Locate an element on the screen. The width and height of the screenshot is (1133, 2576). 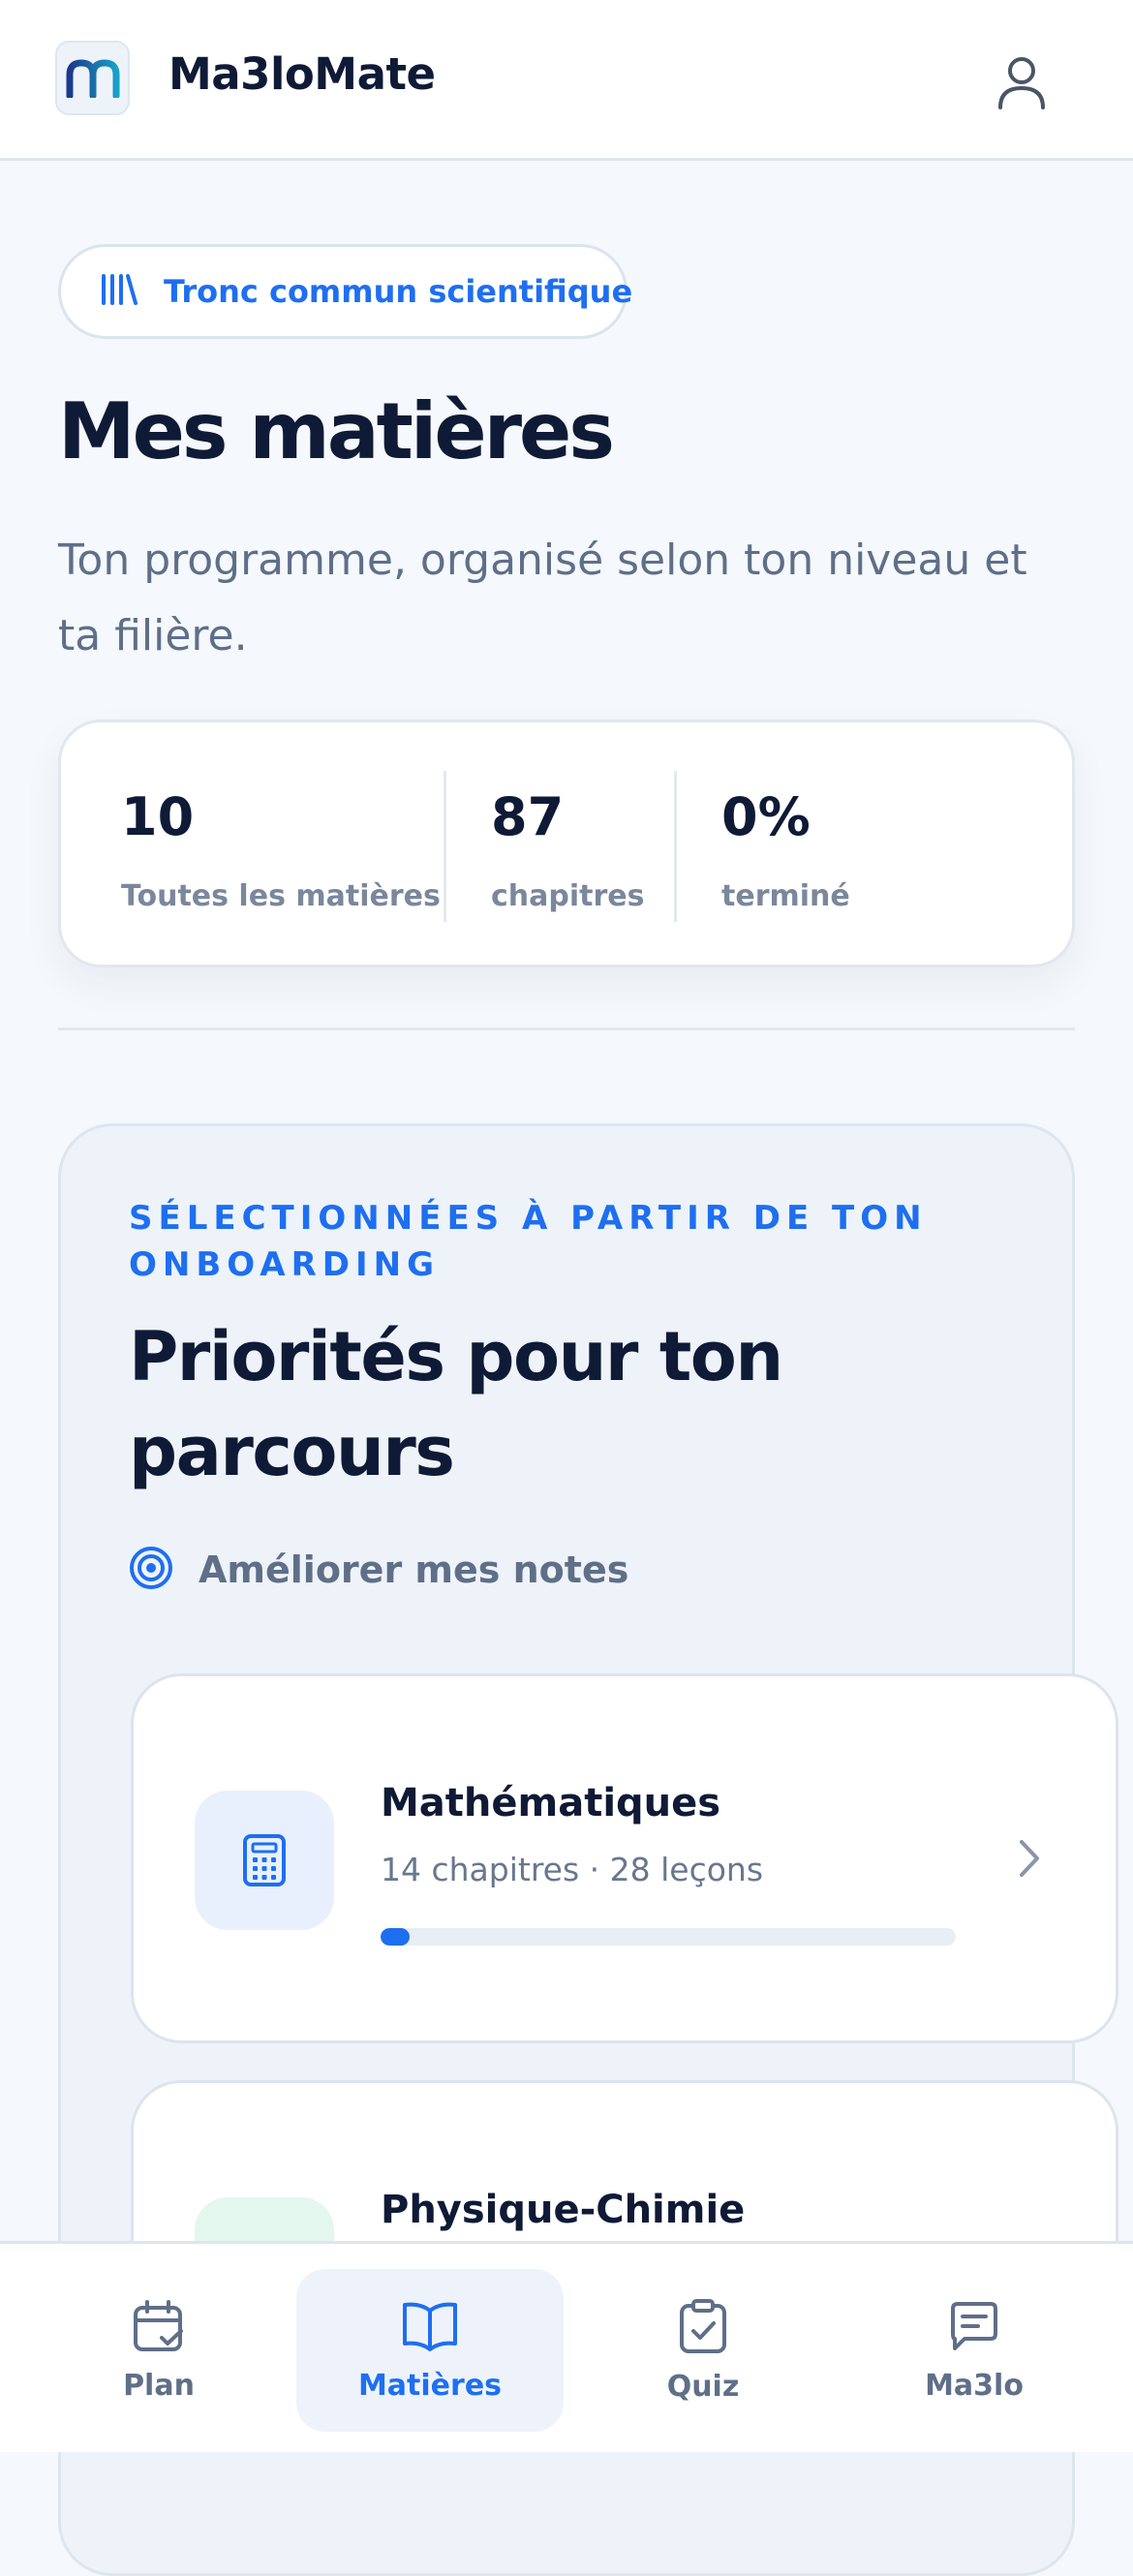
target-icon is located at coordinates (151, 1570).